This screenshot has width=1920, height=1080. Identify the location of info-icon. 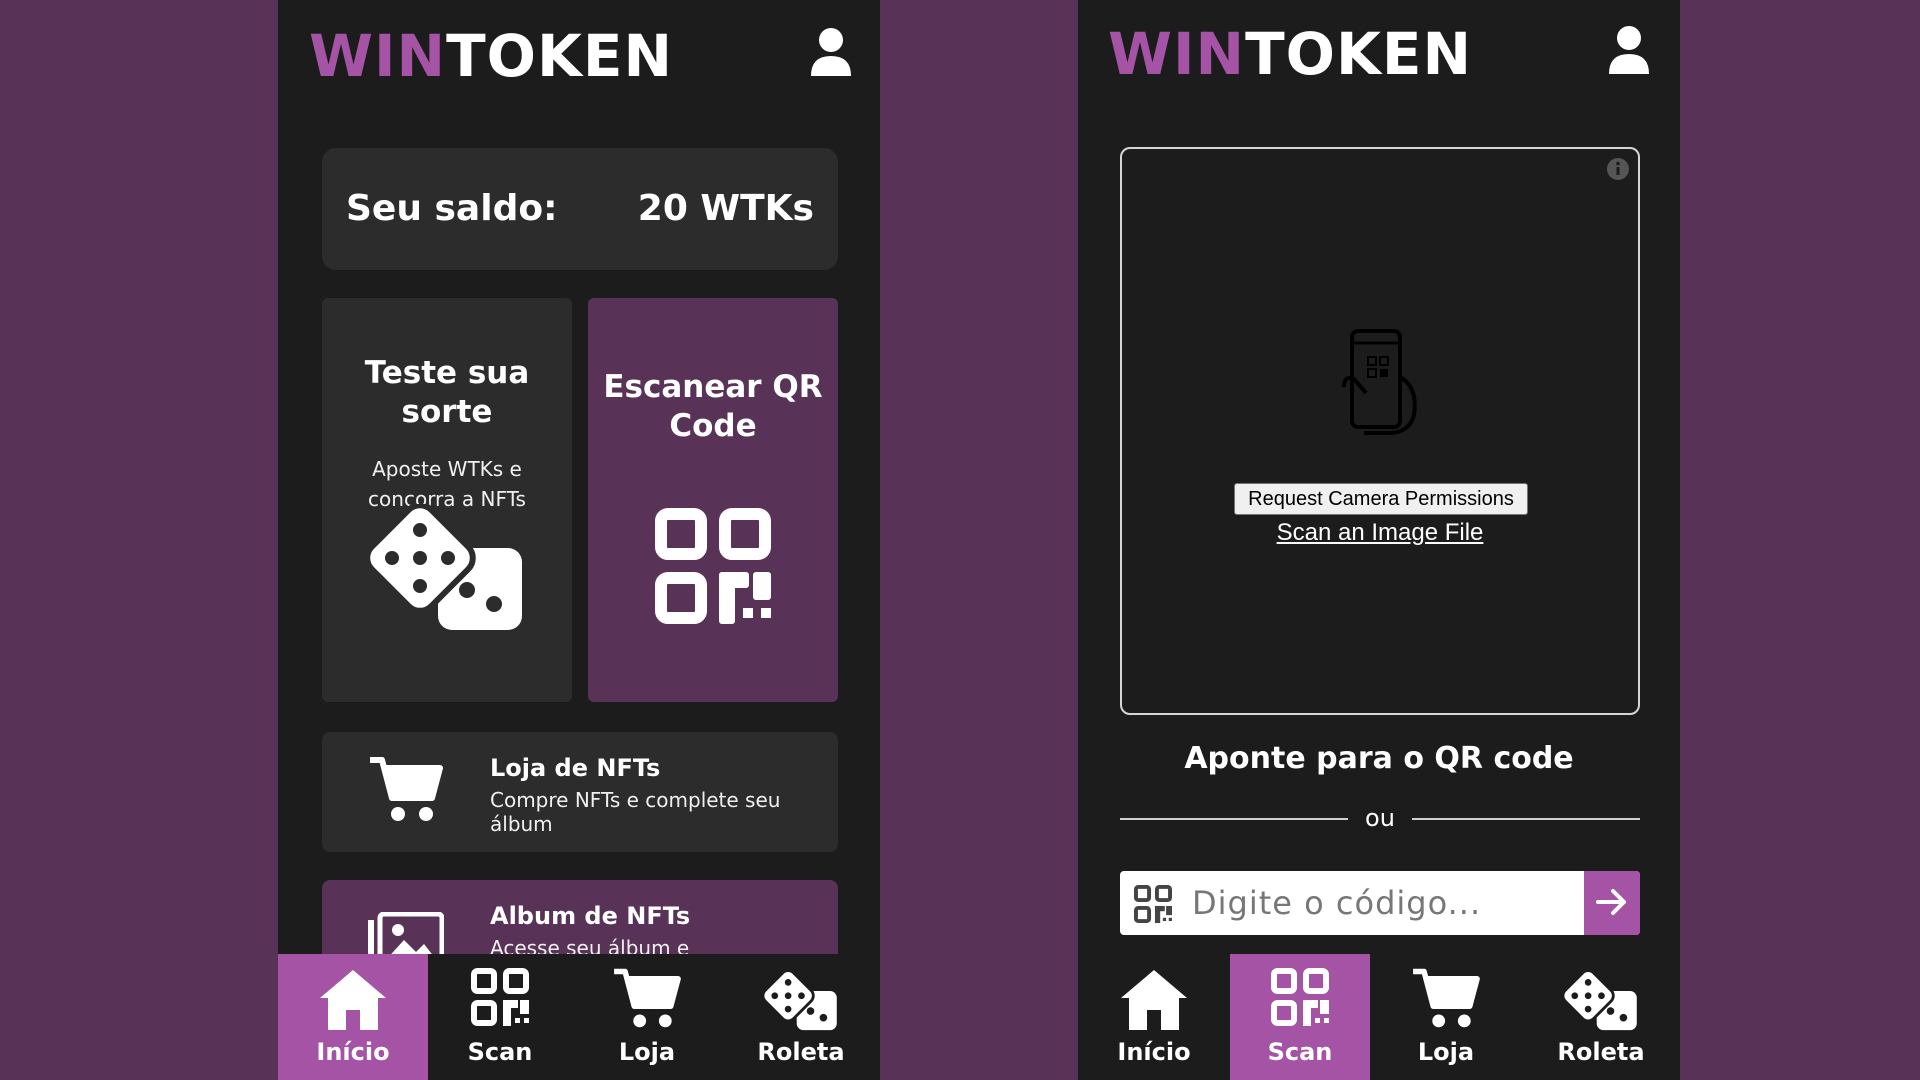
(1618, 169).